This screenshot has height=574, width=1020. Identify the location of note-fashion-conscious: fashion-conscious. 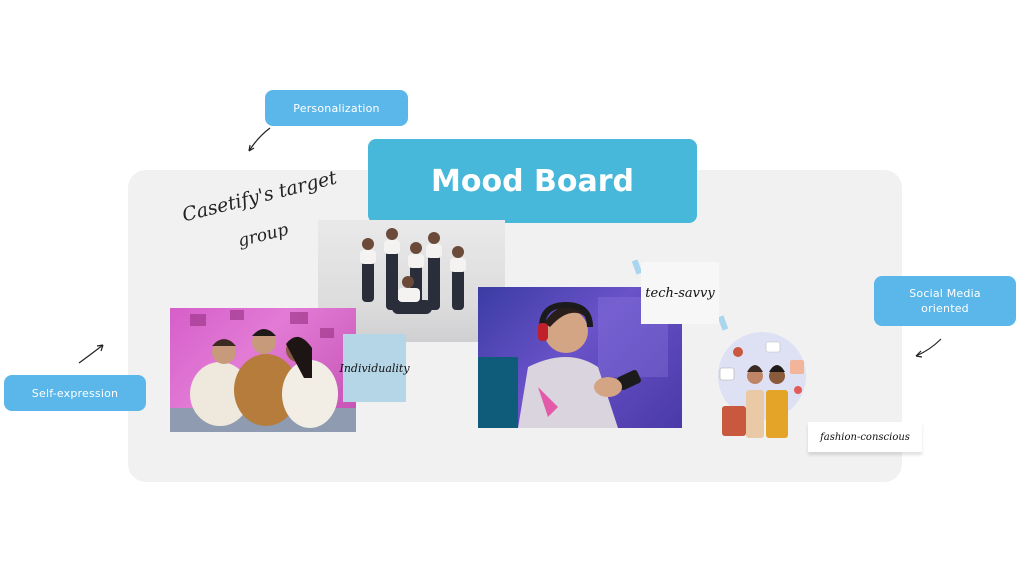
(865, 437).